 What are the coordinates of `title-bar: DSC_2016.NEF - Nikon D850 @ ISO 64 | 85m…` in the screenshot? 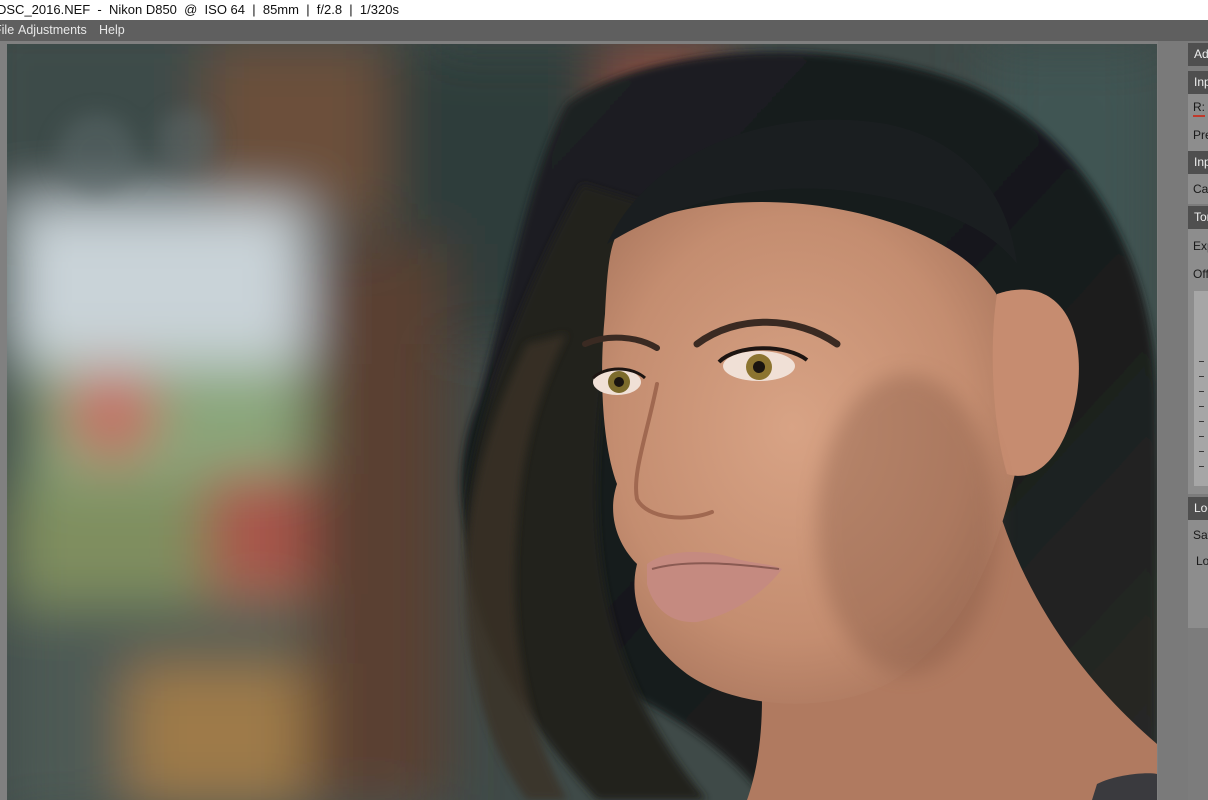 It's located at (604, 10).